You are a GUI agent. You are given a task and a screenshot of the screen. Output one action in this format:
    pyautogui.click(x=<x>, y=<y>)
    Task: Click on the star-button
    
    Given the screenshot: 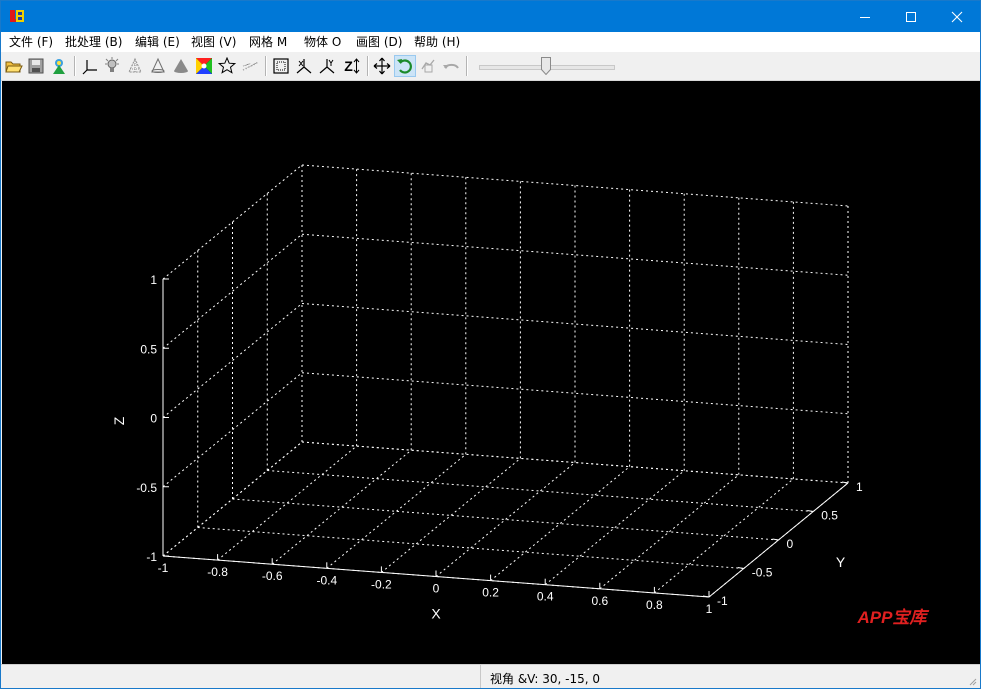 What is the action you would take?
    pyautogui.click(x=227, y=66)
    